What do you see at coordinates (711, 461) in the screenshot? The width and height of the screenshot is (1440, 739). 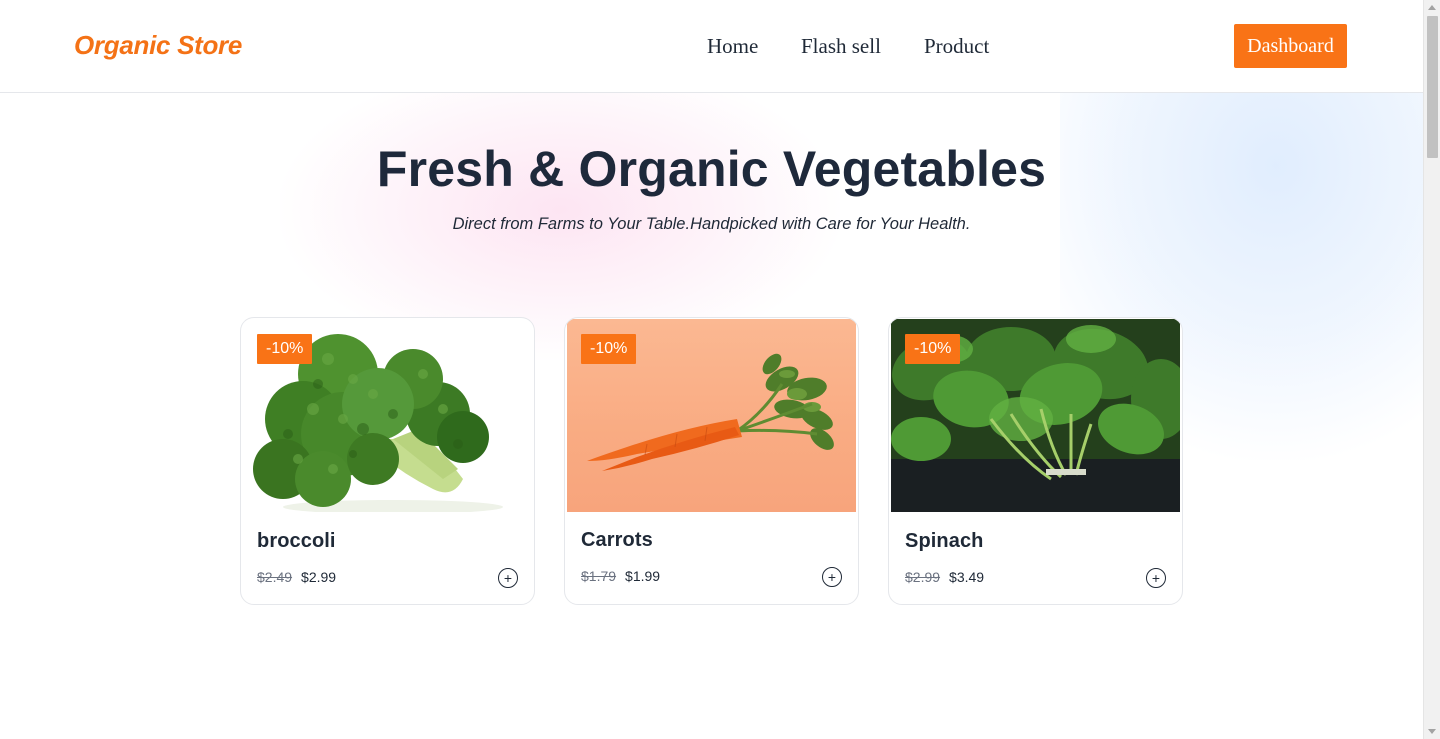 I see `product-card-carrots: -10% Carrots $1.79 $1.99 +` at bounding box center [711, 461].